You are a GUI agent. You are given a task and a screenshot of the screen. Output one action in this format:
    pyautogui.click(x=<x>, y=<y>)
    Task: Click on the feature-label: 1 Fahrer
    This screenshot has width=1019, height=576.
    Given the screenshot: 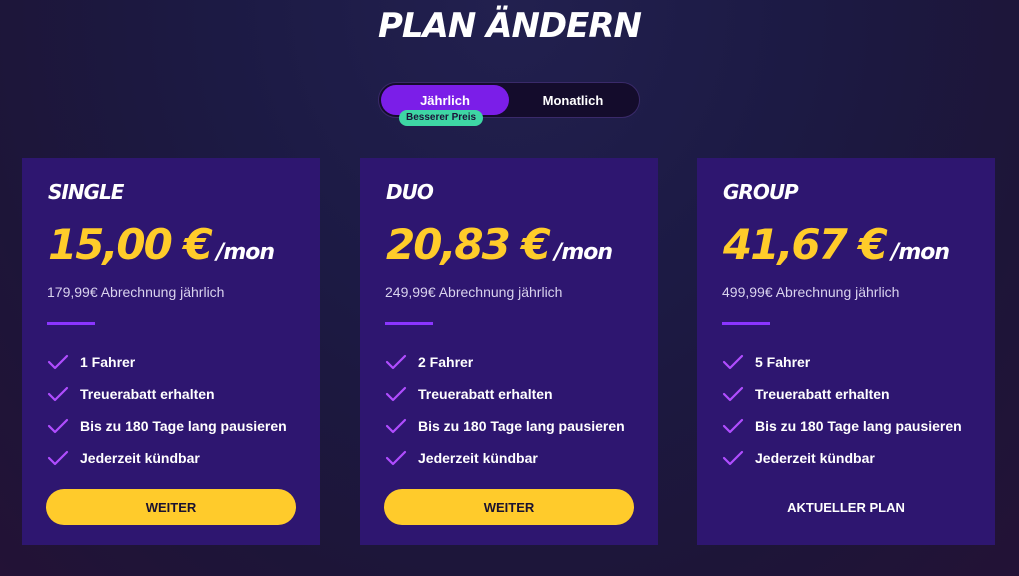 What is the action you would take?
    pyautogui.click(x=108, y=362)
    